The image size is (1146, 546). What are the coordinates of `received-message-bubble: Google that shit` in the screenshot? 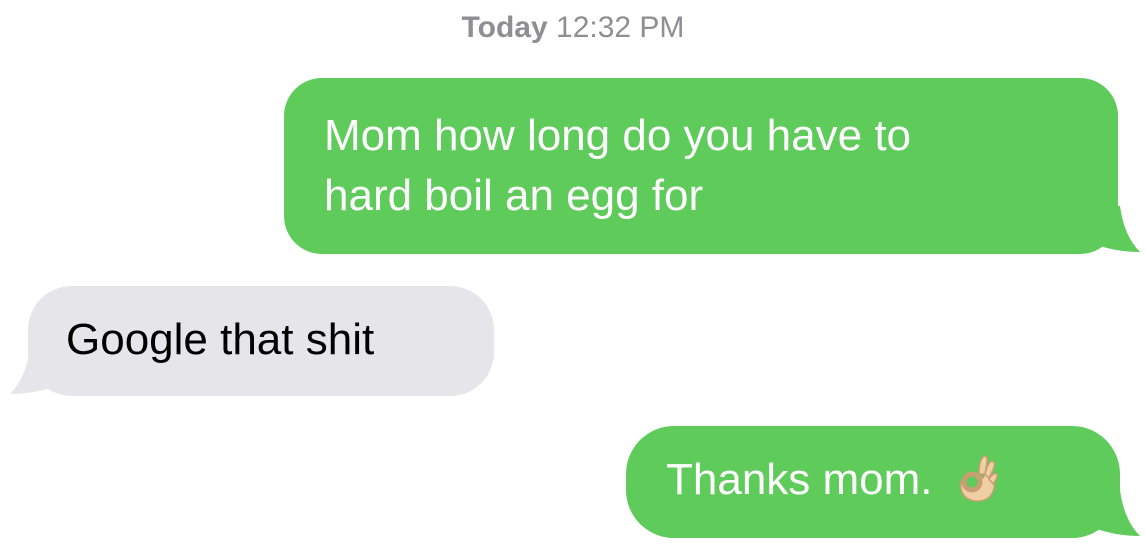 It's located at (261, 341).